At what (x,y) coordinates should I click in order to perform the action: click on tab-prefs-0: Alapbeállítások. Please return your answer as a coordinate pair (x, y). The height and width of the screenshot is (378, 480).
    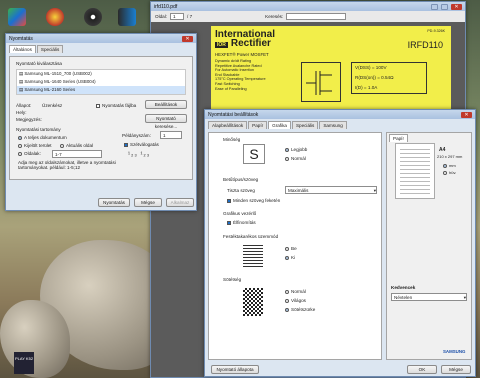
    Looking at the image, I should click on (228, 125).